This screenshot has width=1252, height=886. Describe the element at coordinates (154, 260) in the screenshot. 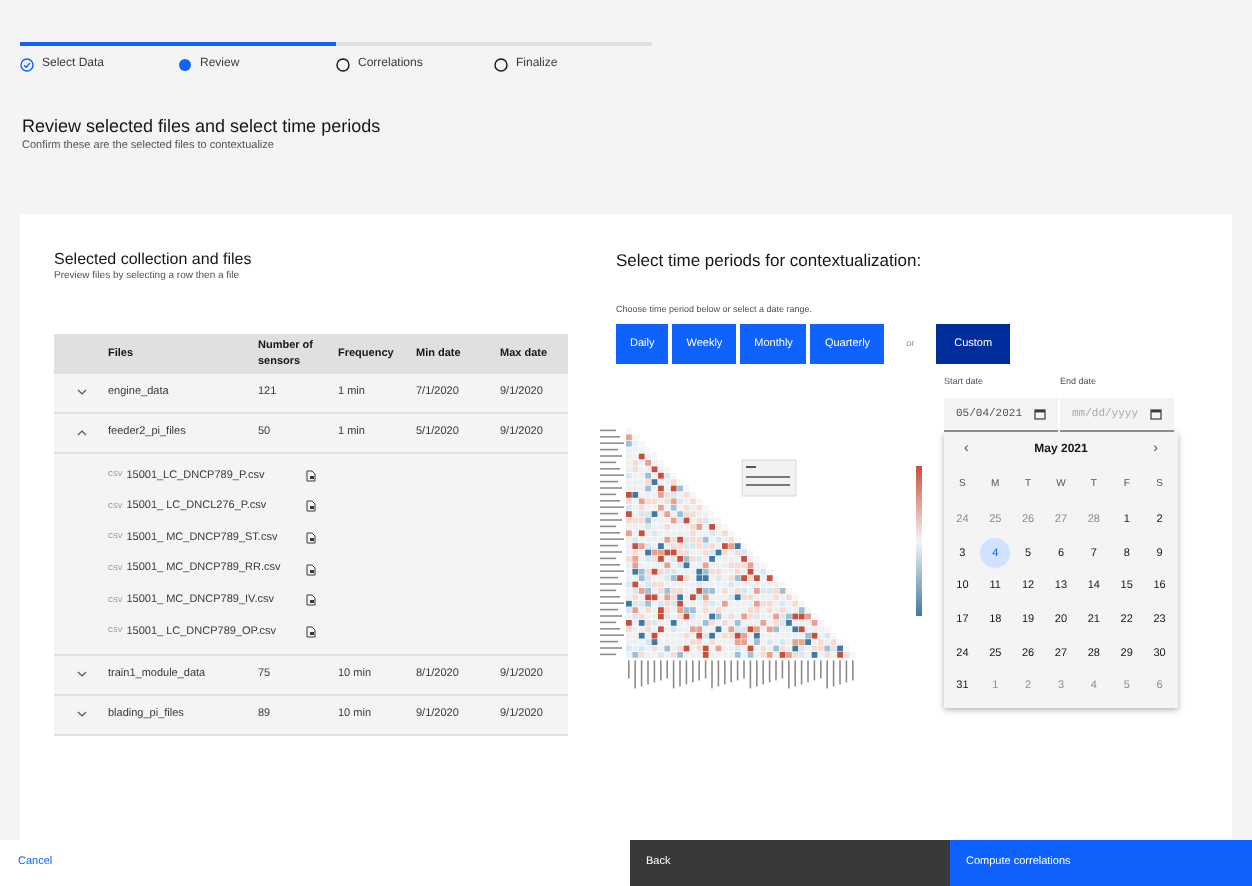

I see `section-title: Selected collection and files` at that location.